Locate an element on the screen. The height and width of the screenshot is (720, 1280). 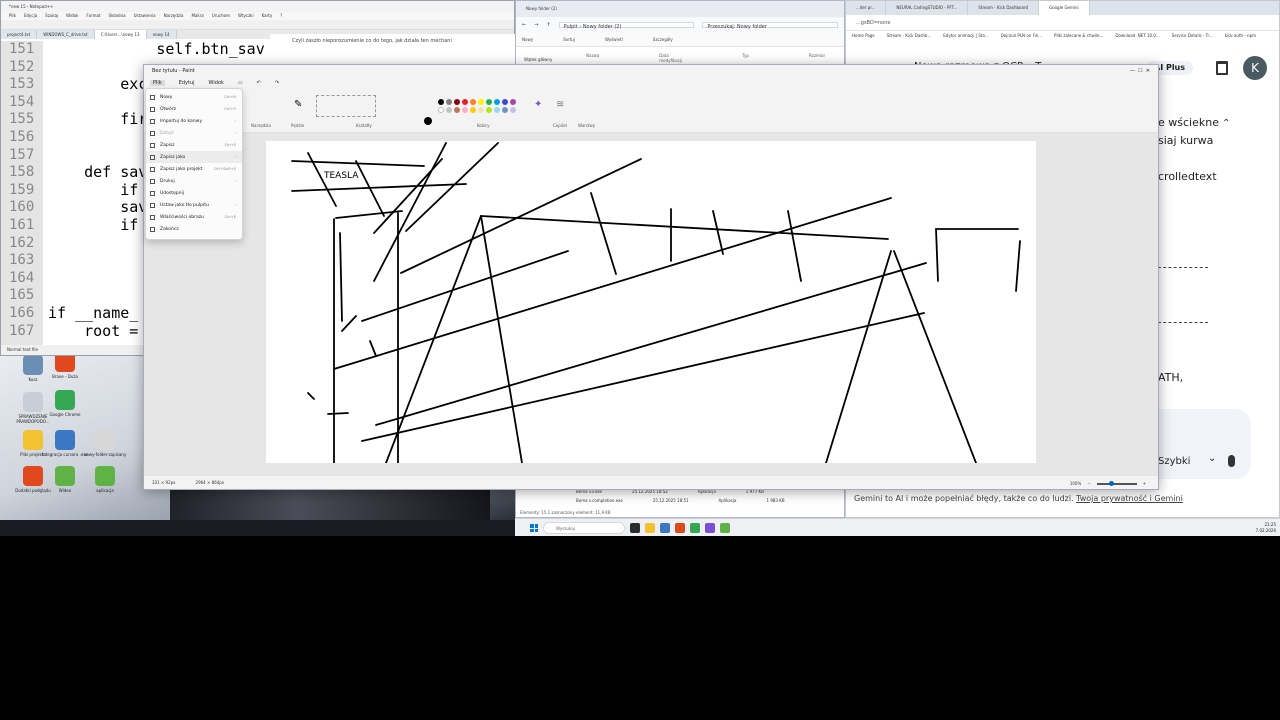
zoom-slider-thumb is located at coordinates (1111, 483).